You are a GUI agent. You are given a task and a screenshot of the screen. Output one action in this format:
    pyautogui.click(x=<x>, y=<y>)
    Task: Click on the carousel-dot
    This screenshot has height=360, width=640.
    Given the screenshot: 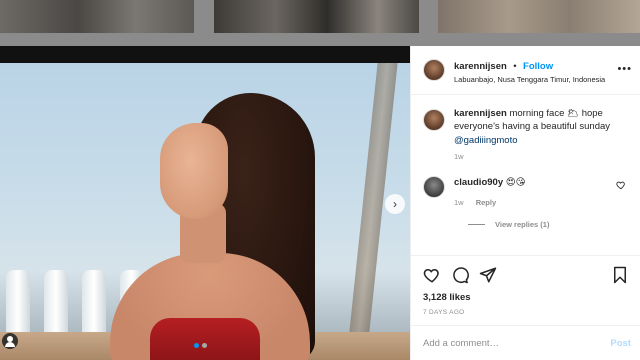 What is the action you would take?
    pyautogui.click(x=204, y=345)
    